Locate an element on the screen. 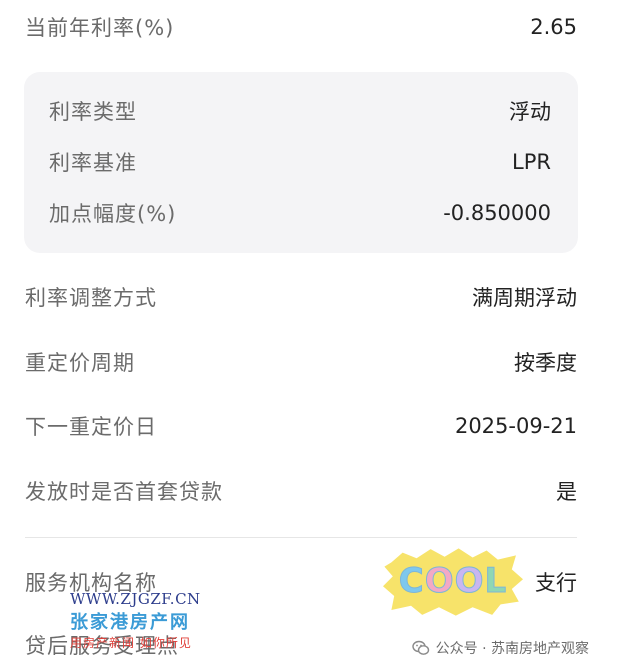 The width and height of the screenshot is (637, 665). reprice-cycle-value: 按季度 is located at coordinates (545, 363).